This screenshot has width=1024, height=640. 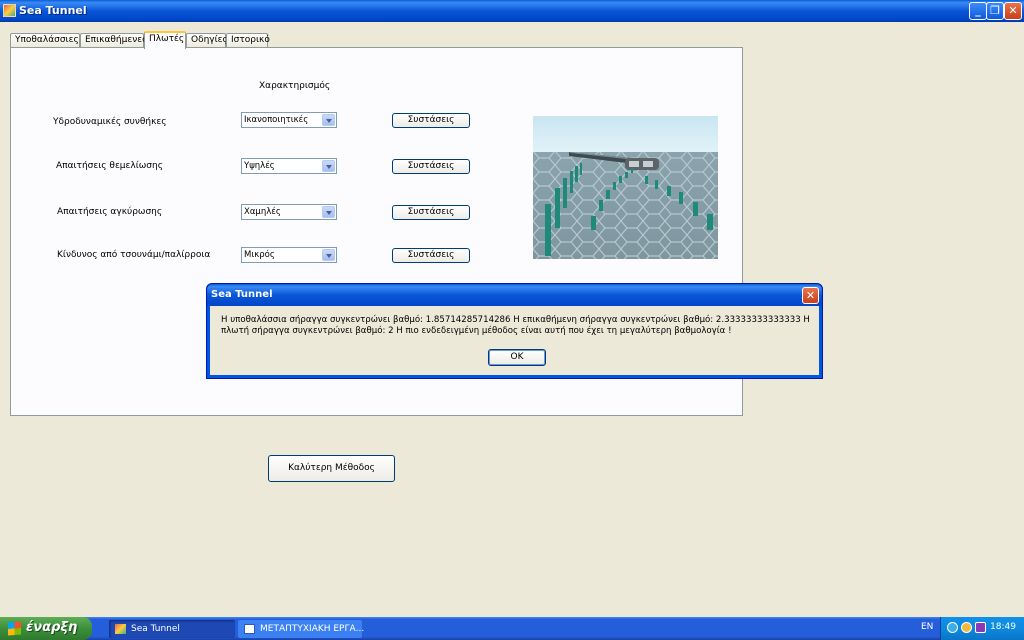 I want to click on close-button: ✕, so click(x=1013, y=11).